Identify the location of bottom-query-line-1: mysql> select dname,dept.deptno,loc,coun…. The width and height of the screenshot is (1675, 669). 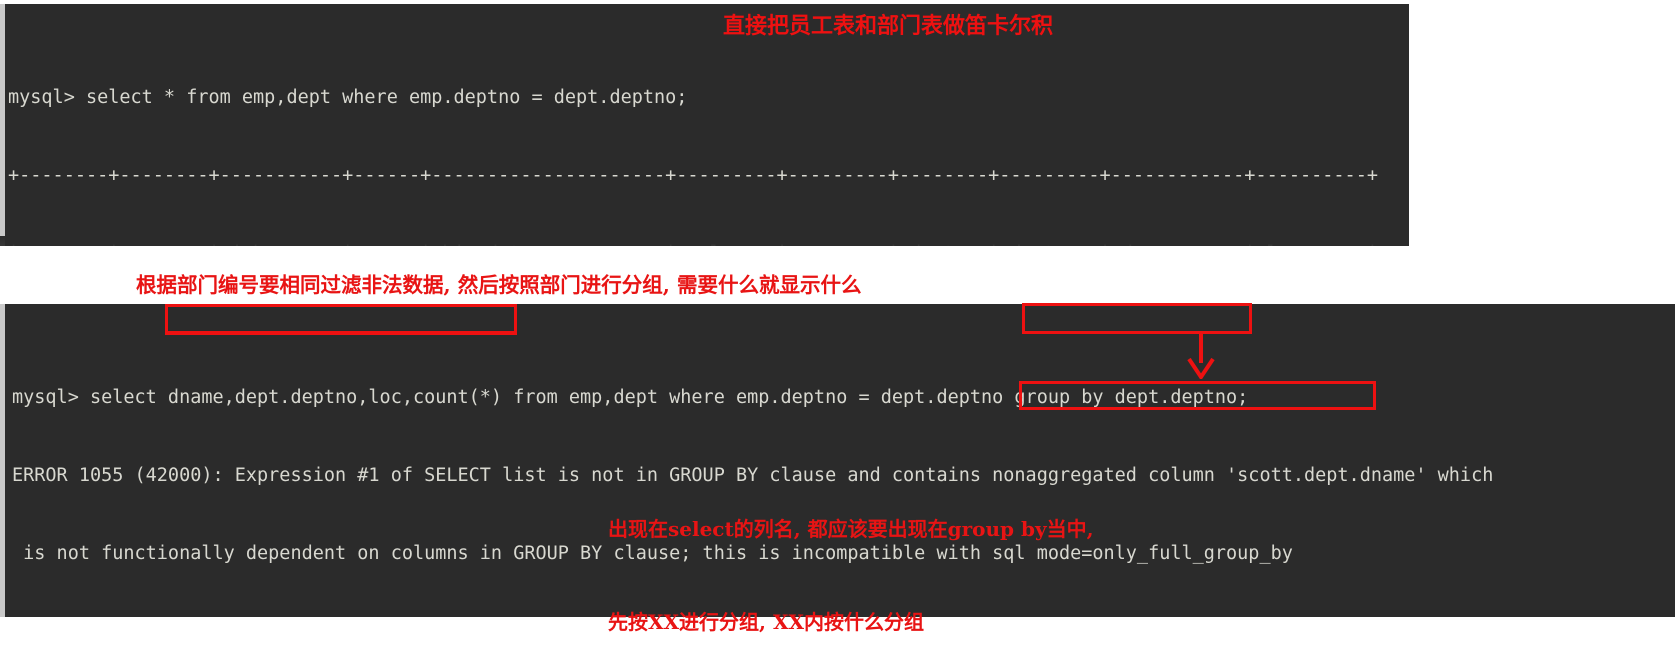
(630, 397).